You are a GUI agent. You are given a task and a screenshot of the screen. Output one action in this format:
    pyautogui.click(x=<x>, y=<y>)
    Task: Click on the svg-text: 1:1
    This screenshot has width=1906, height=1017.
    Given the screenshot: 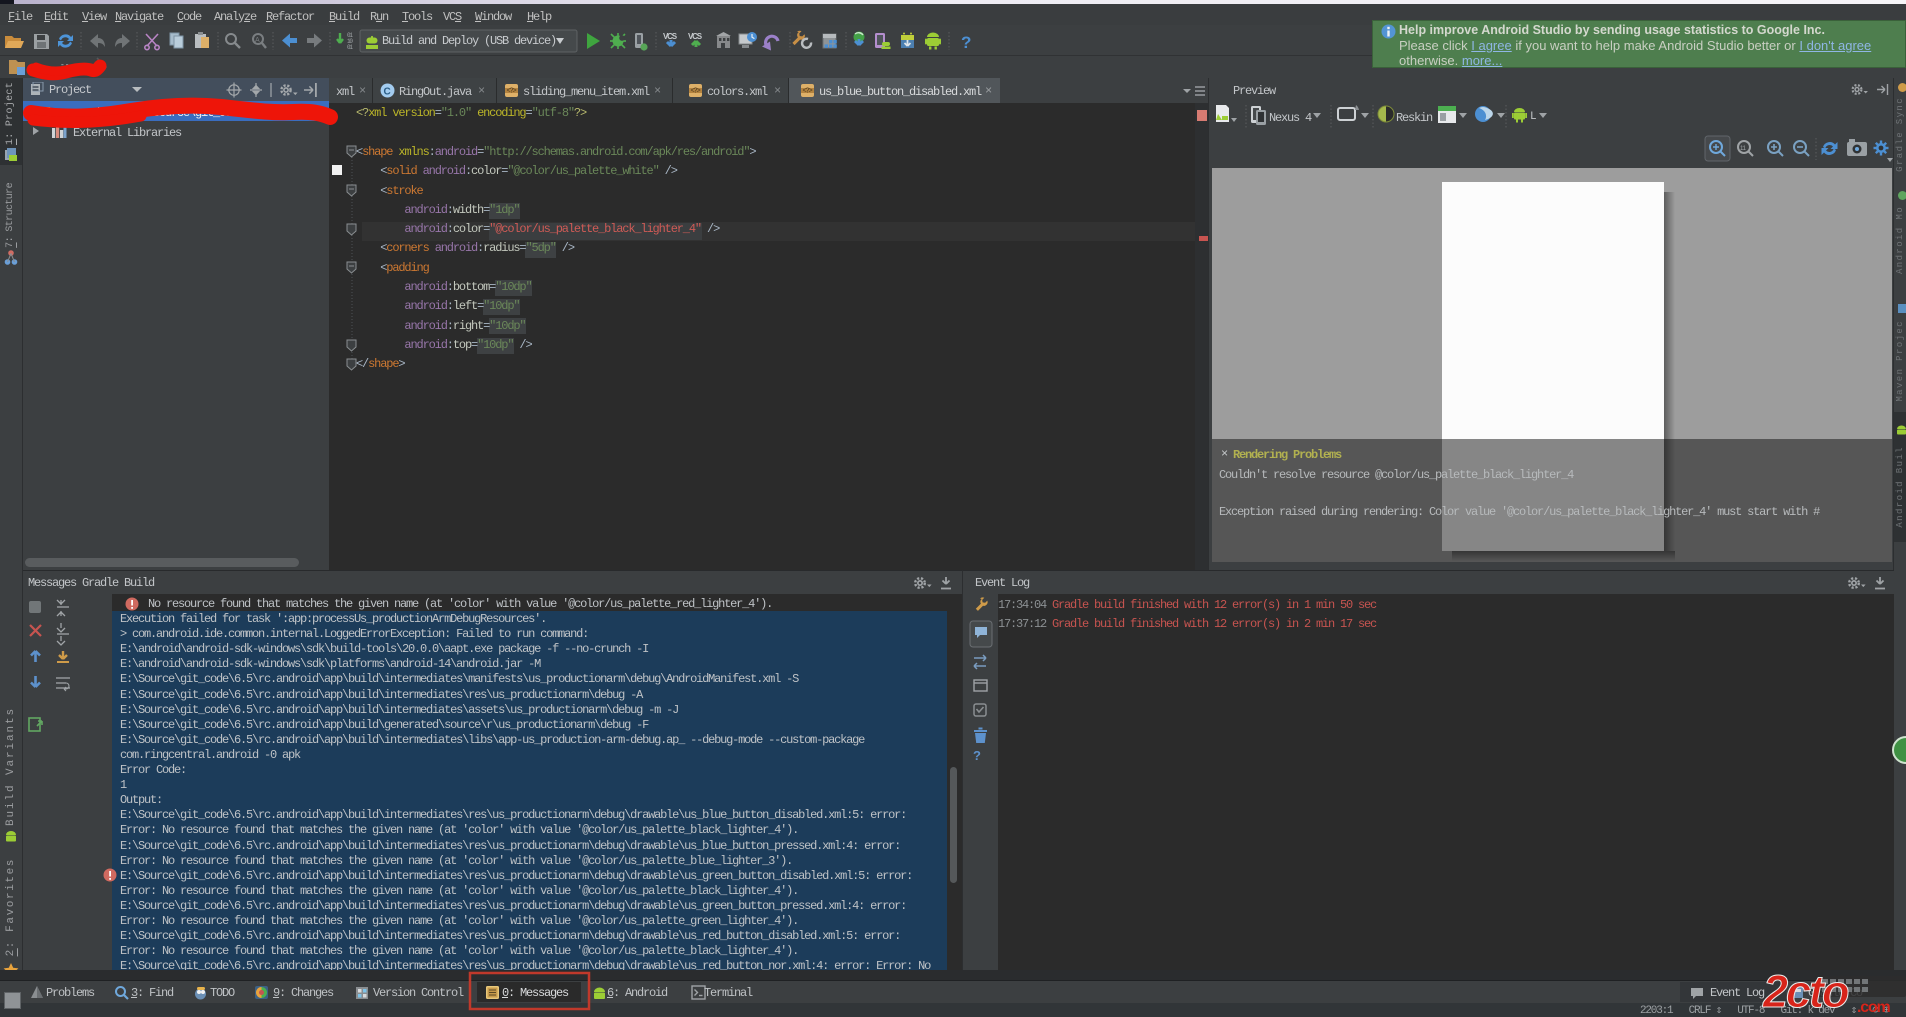 What is the action you would take?
    pyautogui.click(x=1743, y=149)
    